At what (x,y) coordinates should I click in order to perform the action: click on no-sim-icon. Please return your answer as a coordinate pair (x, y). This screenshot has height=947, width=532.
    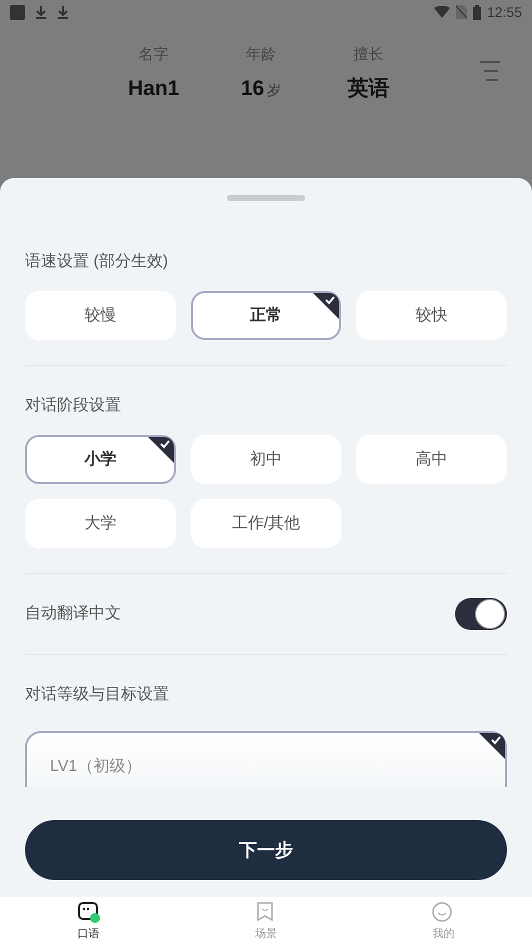
    Looking at the image, I should click on (461, 12).